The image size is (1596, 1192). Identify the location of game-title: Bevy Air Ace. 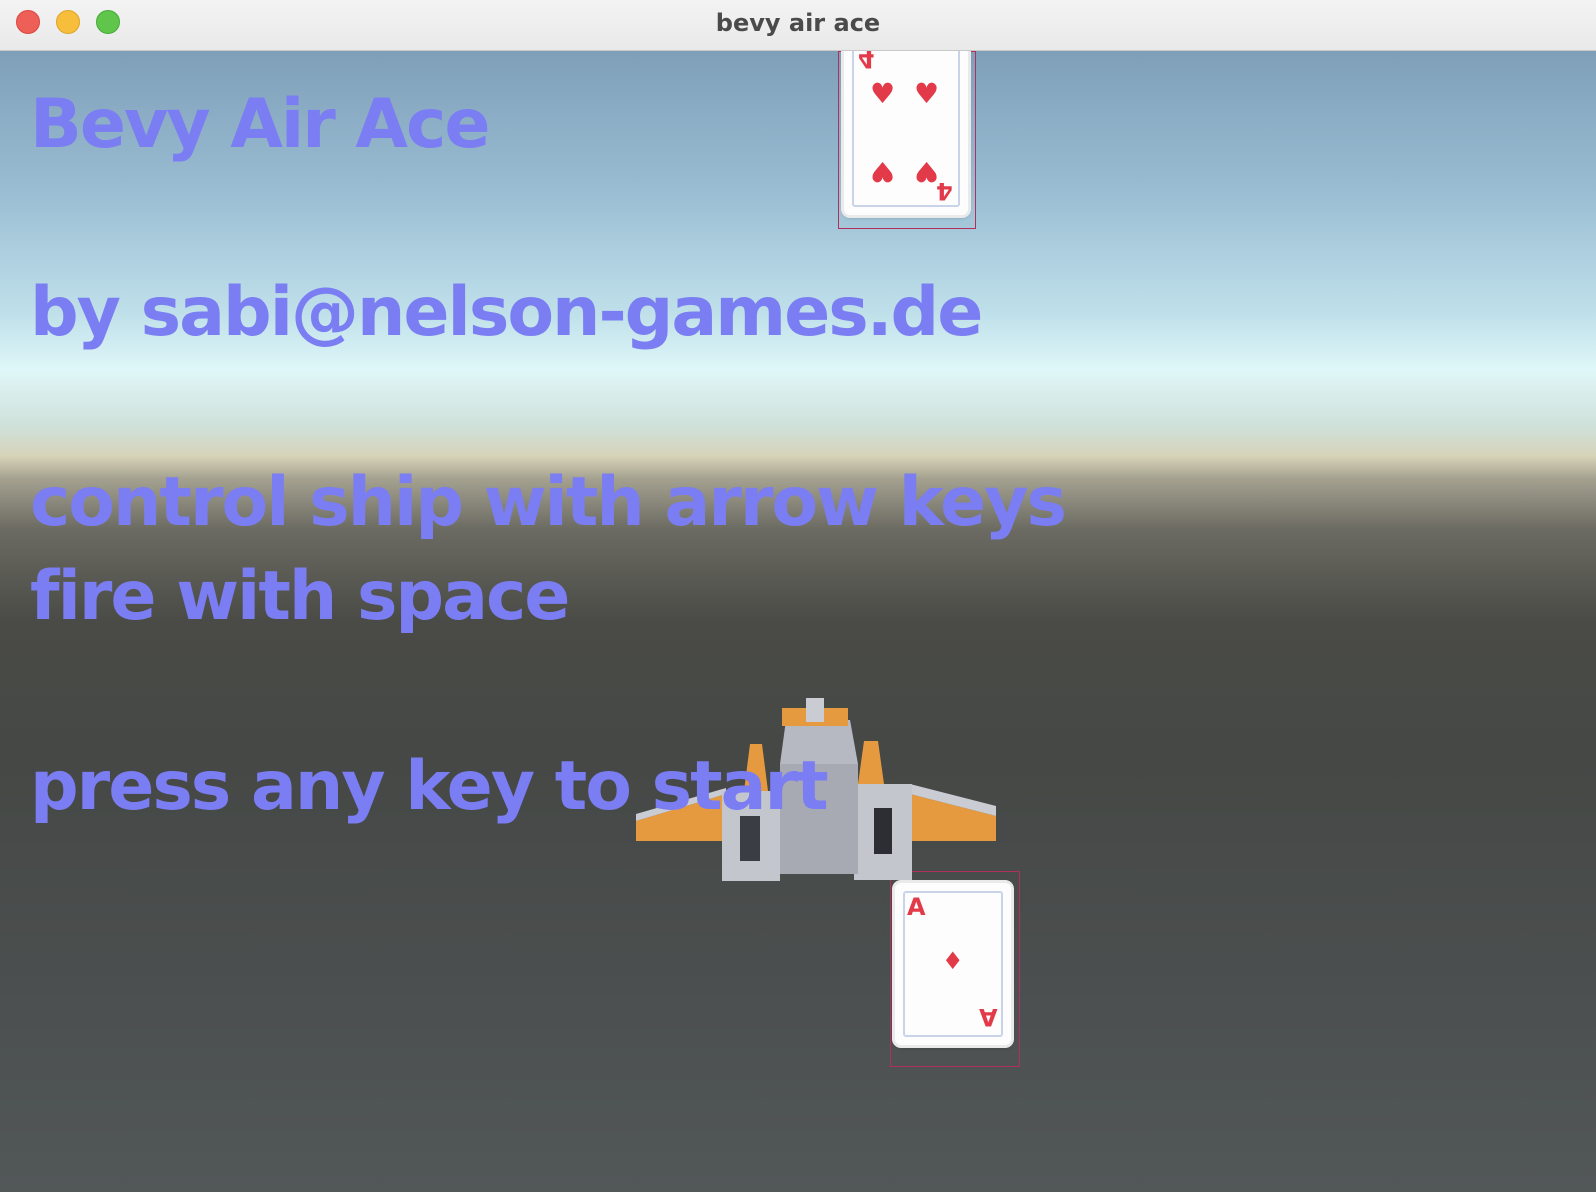
(260, 124).